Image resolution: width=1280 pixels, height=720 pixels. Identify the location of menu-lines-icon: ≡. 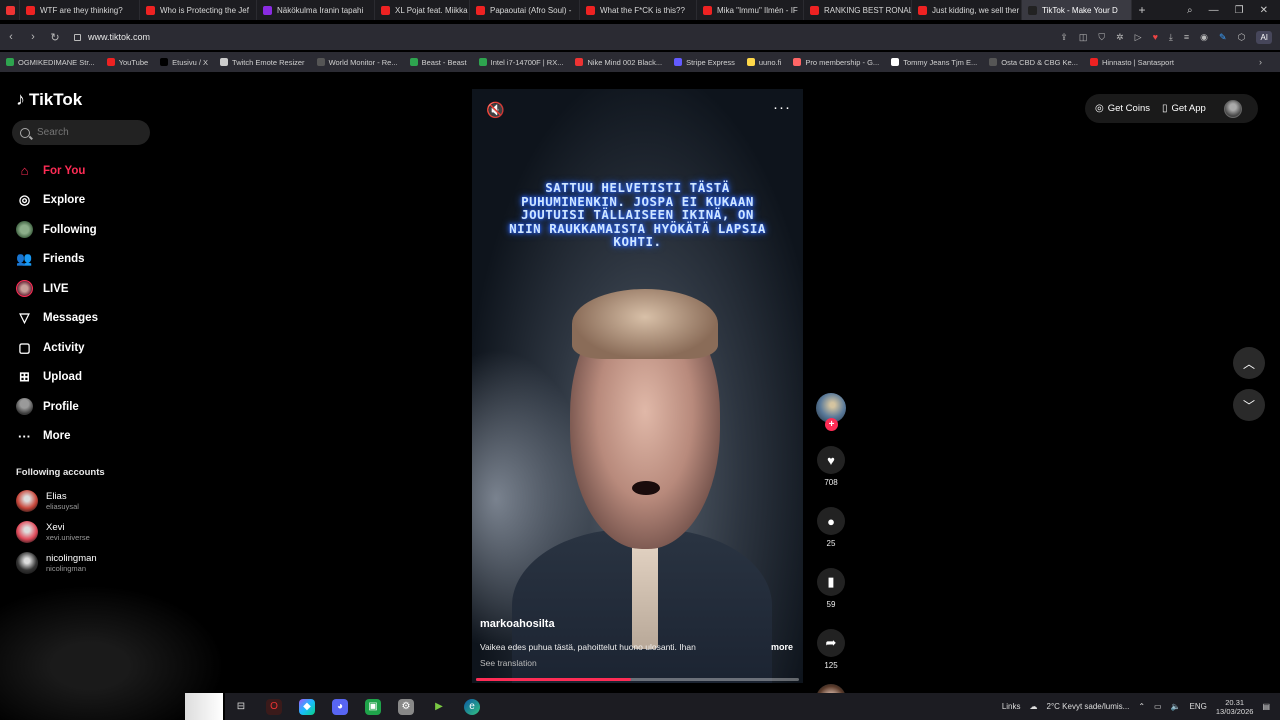
(1186, 37).